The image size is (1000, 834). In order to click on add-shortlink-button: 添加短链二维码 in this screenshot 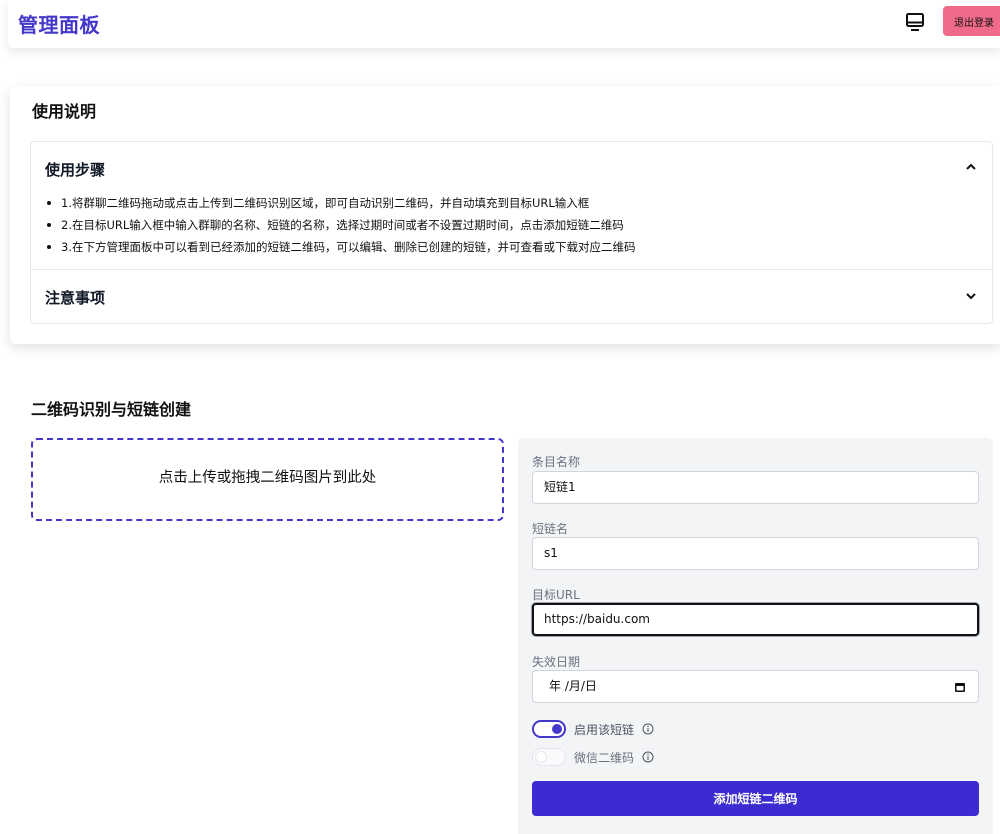, I will do `click(755, 798)`.